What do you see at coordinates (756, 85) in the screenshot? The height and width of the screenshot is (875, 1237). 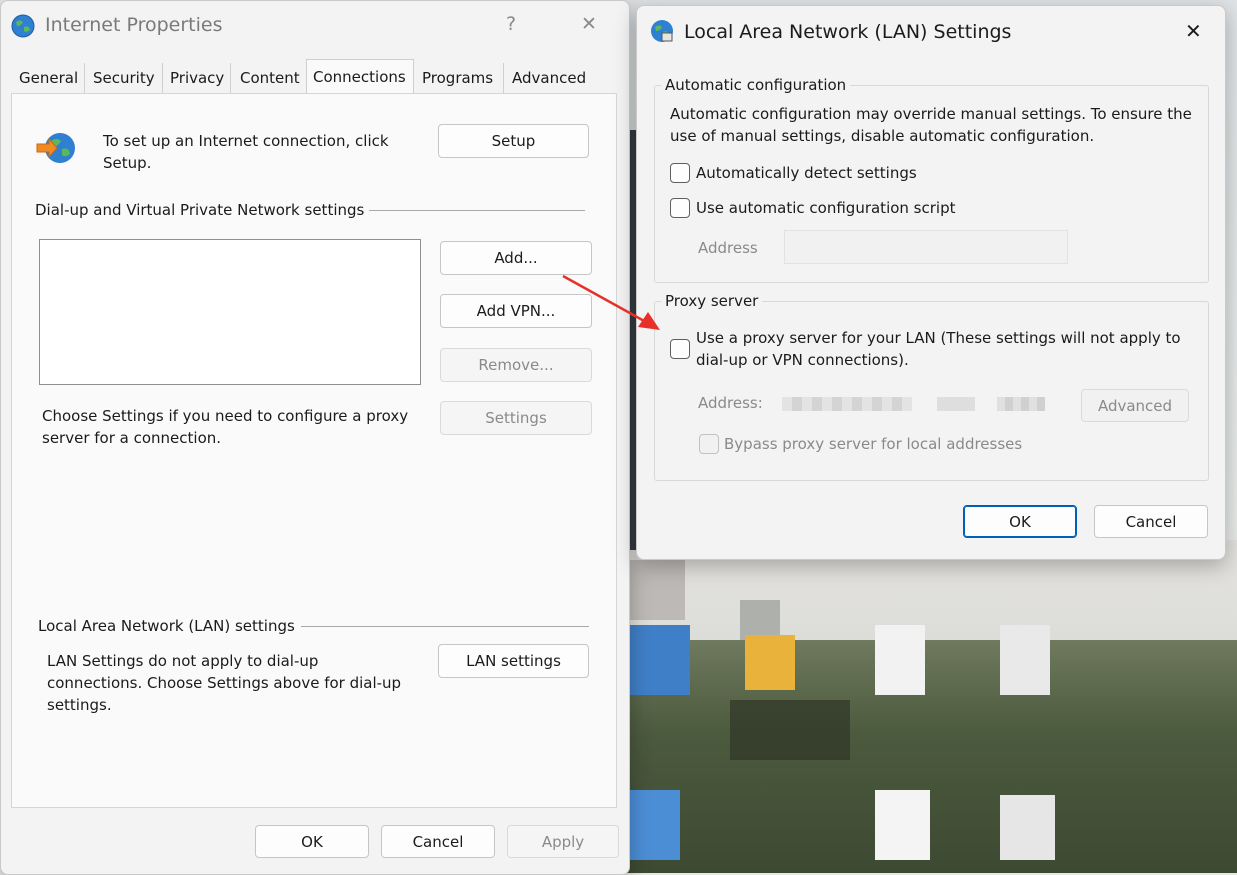 I see `automatic-configuration-legend: Automatic configuration` at bounding box center [756, 85].